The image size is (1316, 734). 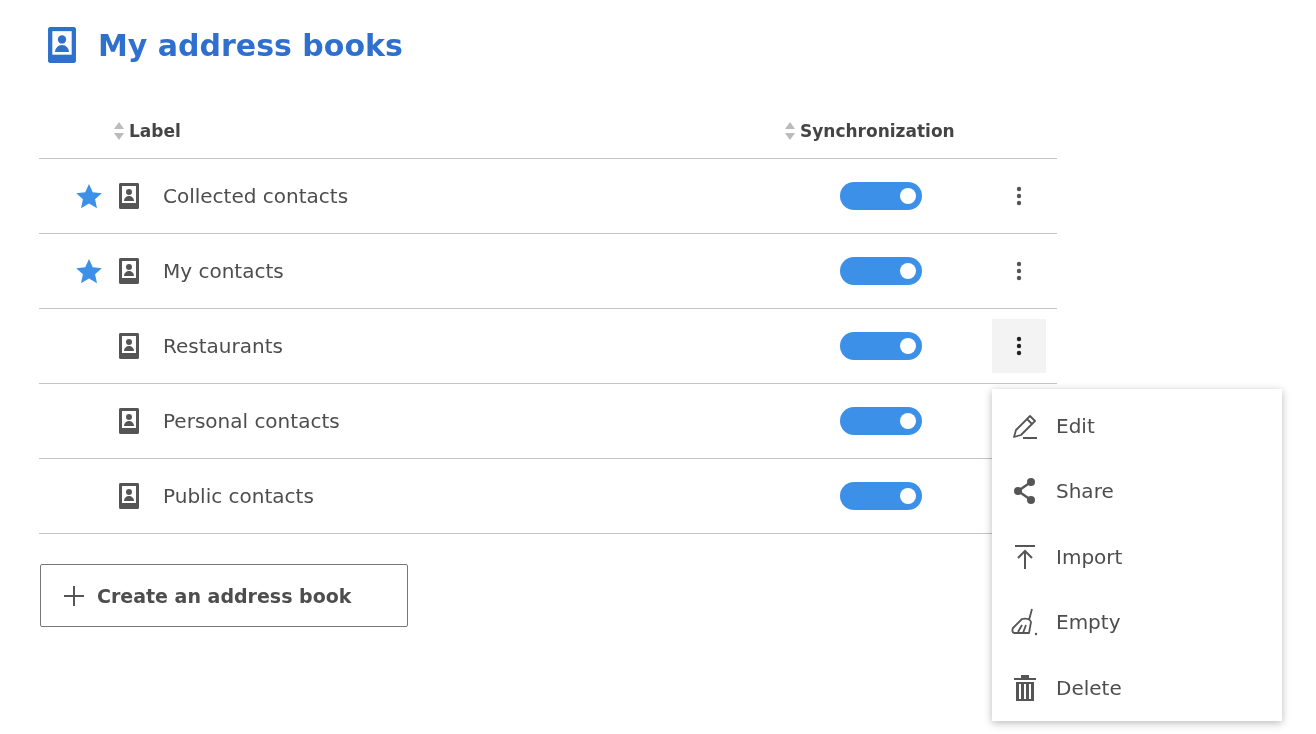 I want to click on menu-item: Delete, so click(x=1137, y=688).